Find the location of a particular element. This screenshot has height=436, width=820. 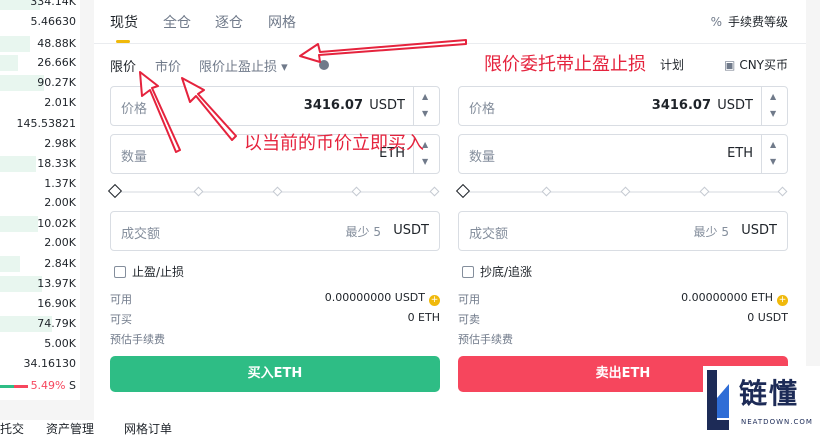

buy-dip-checkbox: 抄底/追涨 is located at coordinates (497, 271).